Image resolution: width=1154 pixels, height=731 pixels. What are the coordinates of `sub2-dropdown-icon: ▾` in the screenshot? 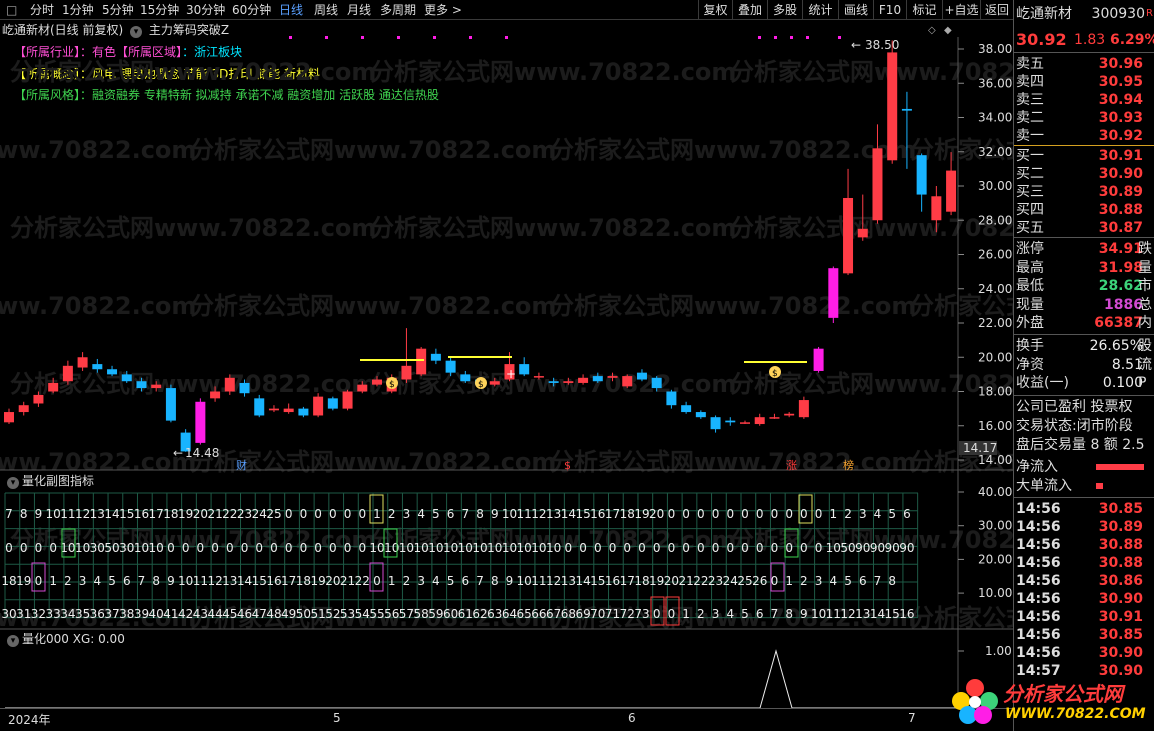 It's located at (13, 641).